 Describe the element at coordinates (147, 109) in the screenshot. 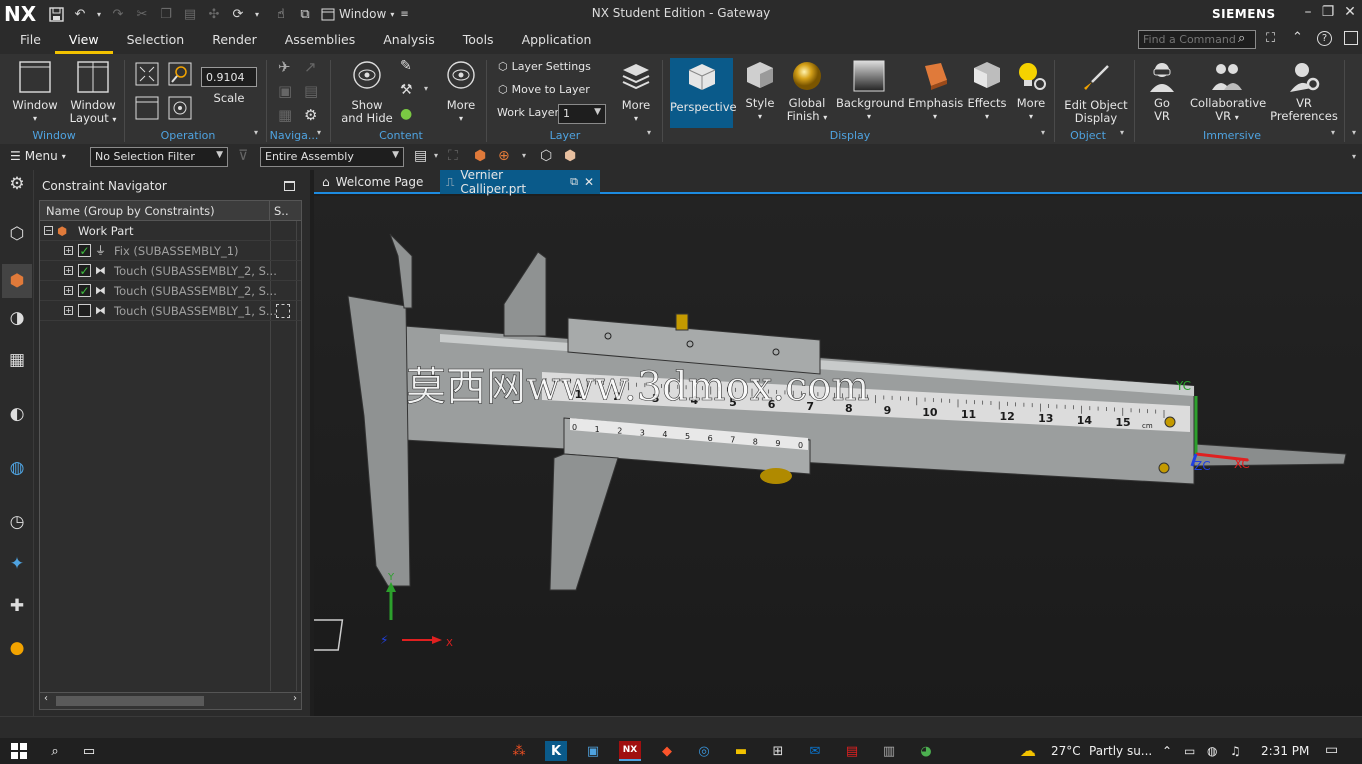

I see `pan-icon` at that location.